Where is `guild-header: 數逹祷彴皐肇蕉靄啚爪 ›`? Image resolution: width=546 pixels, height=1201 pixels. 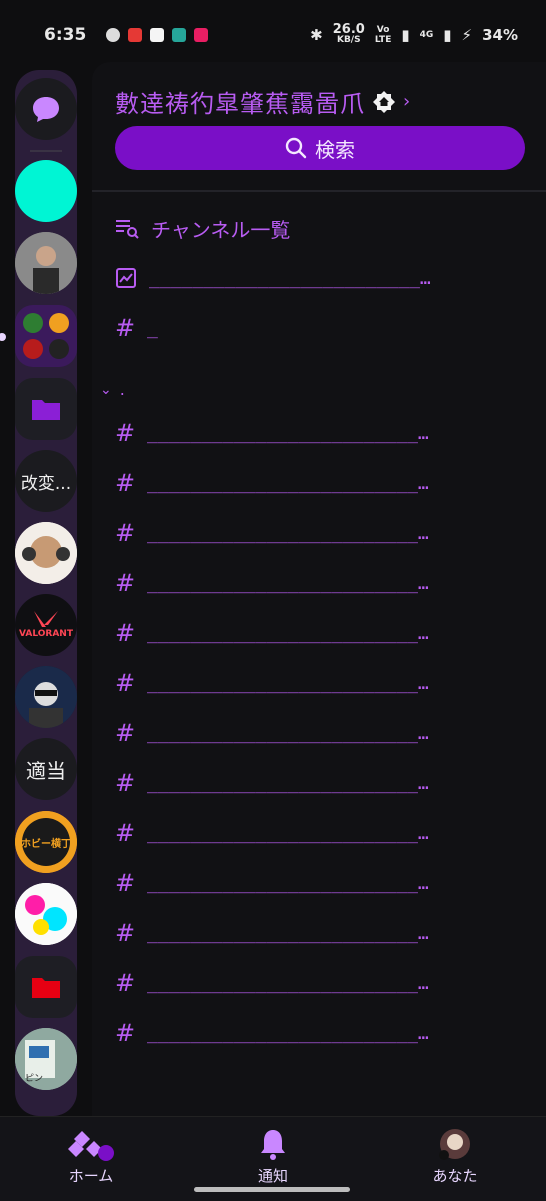 guild-header: 數逹祷彴皐肇蕉靄啚爪 › is located at coordinates (262, 101).